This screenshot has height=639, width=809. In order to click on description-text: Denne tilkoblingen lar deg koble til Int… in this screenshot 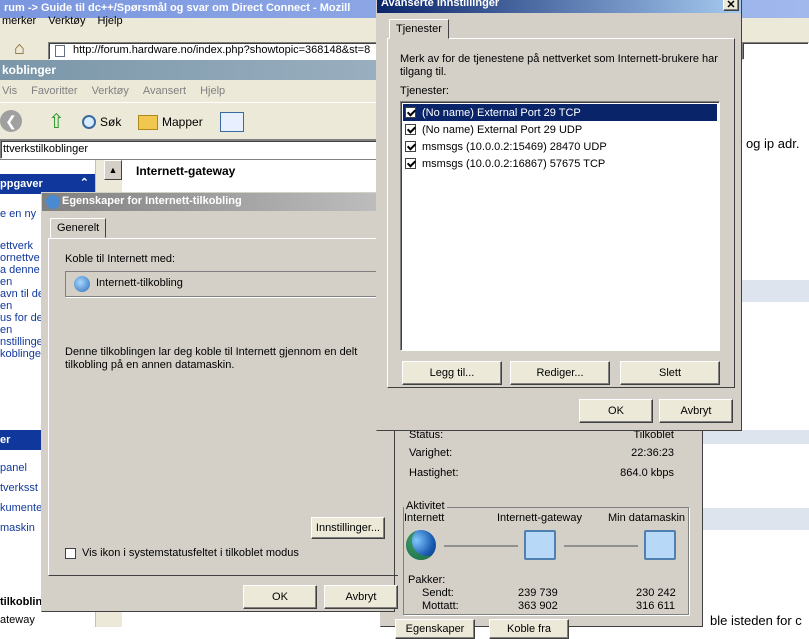, I will do `click(211, 358)`.